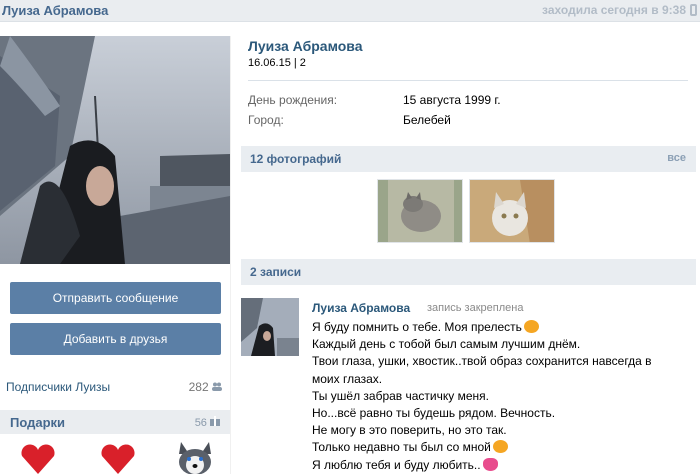 This screenshot has width=700, height=474. I want to click on gift-husky, so click(195, 457).